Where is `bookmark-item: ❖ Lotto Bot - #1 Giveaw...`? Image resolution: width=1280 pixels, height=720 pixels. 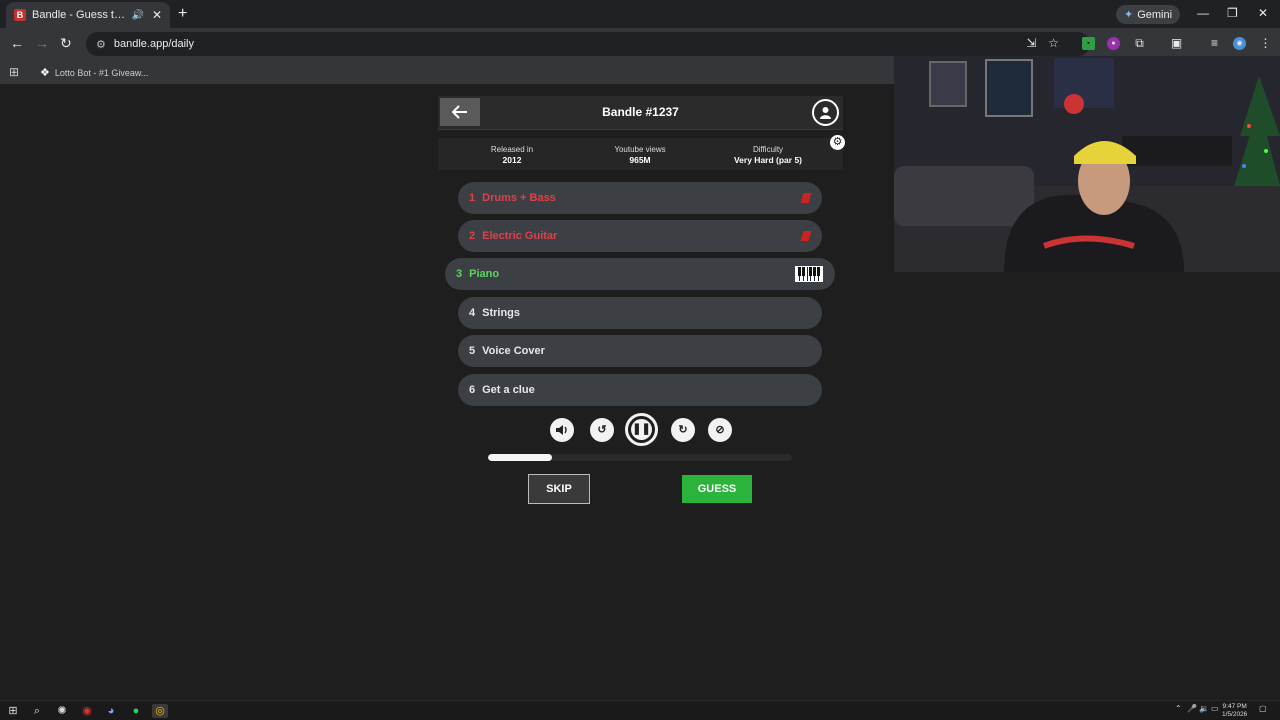 bookmark-item: ❖ Lotto Bot - #1 Giveaw... is located at coordinates (94, 72).